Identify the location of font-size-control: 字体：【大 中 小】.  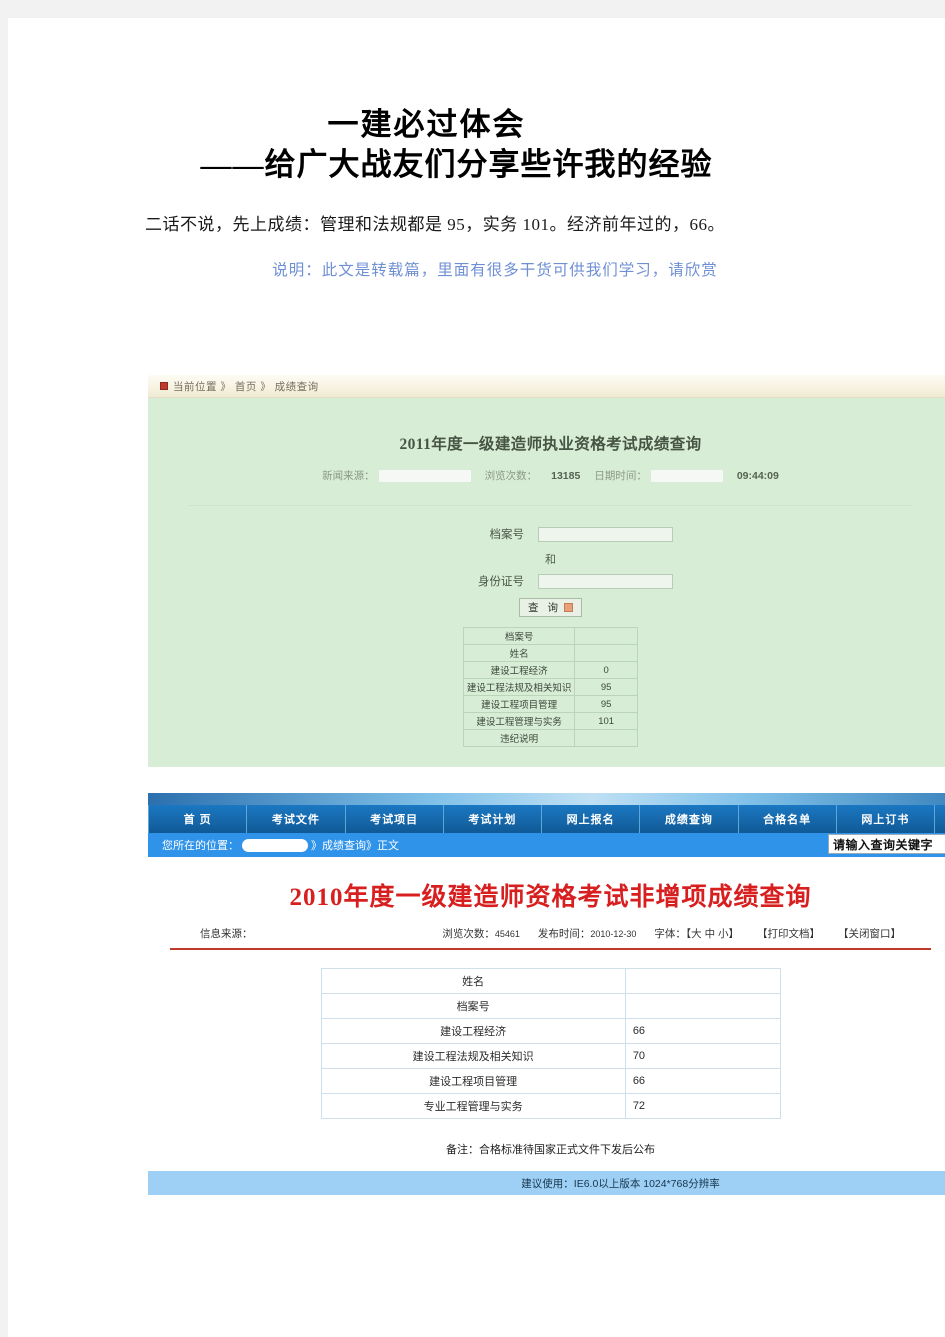
(696, 933).